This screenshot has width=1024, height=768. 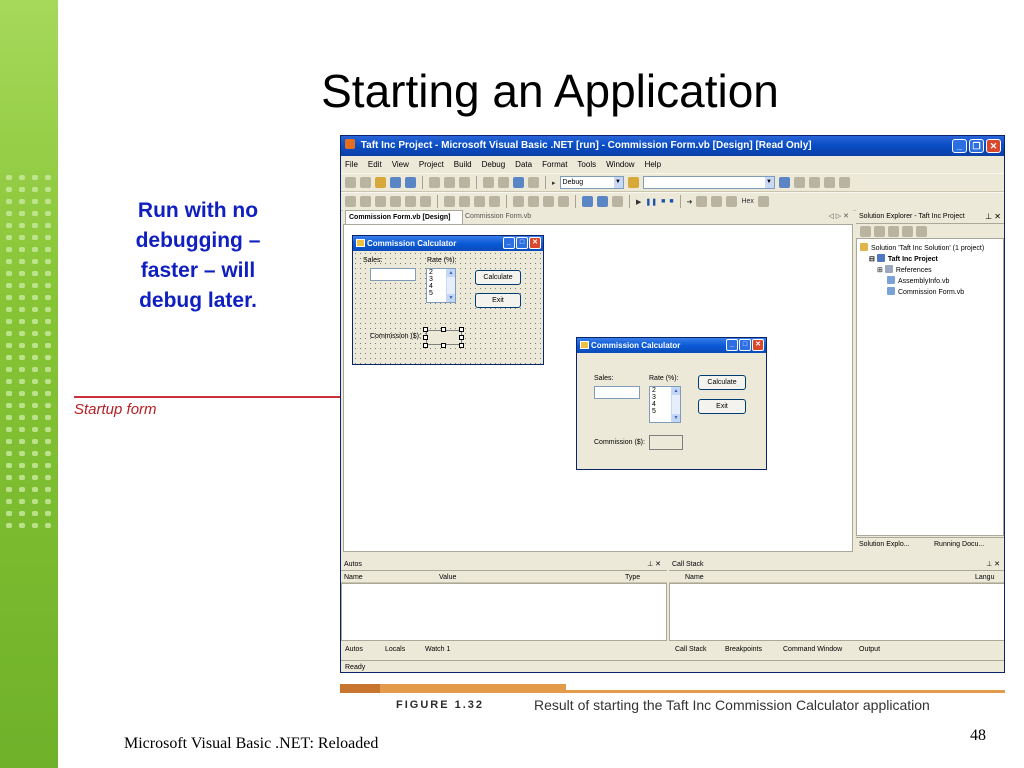 What do you see at coordinates (873, 259) in the screenshot?
I see `collapse-icon: ⊟` at bounding box center [873, 259].